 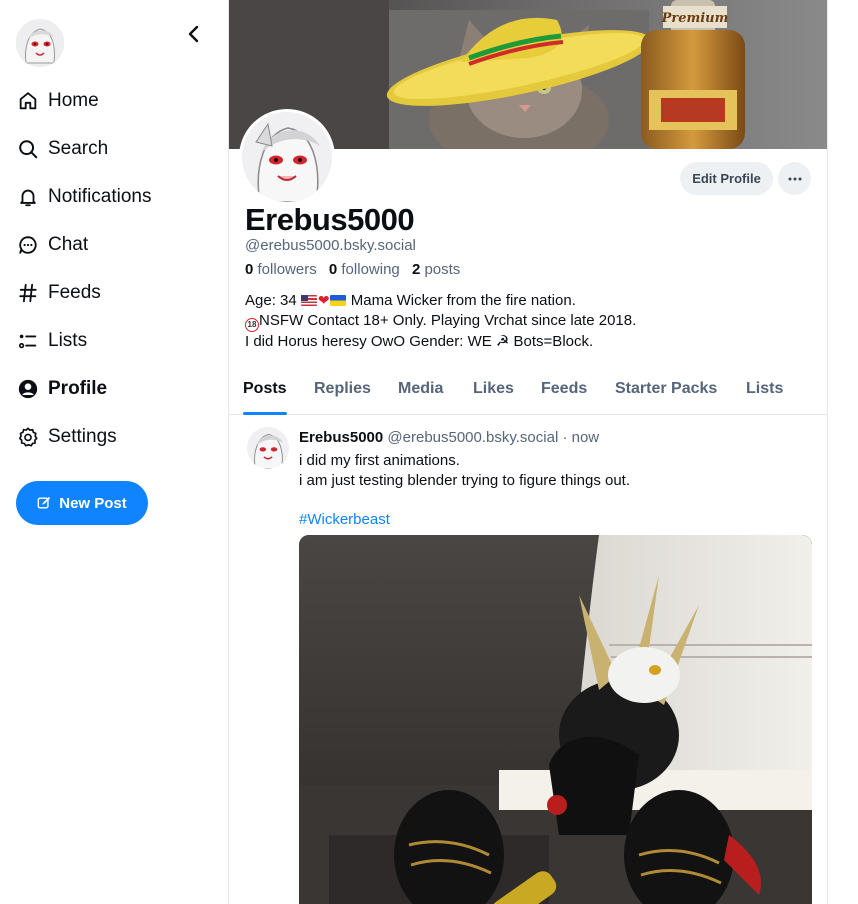 I want to click on avatar-art, so click(x=40, y=43).